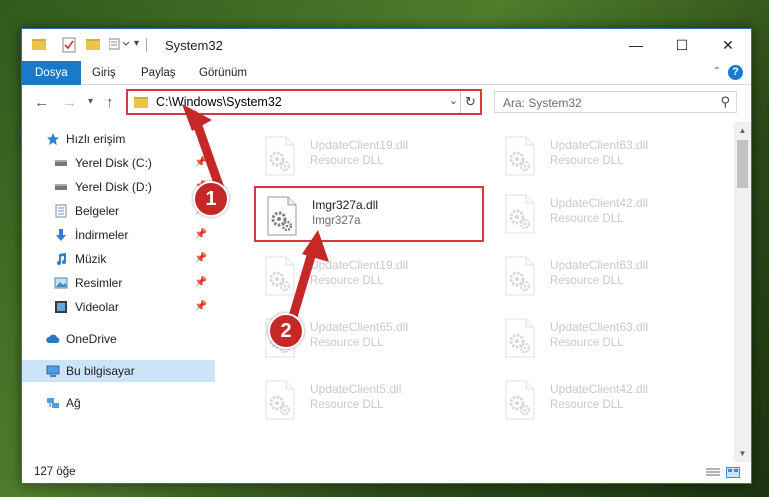 The width and height of the screenshot is (769, 497). What do you see at coordinates (636, 45) in the screenshot?
I see `minimize-button: —` at bounding box center [636, 45].